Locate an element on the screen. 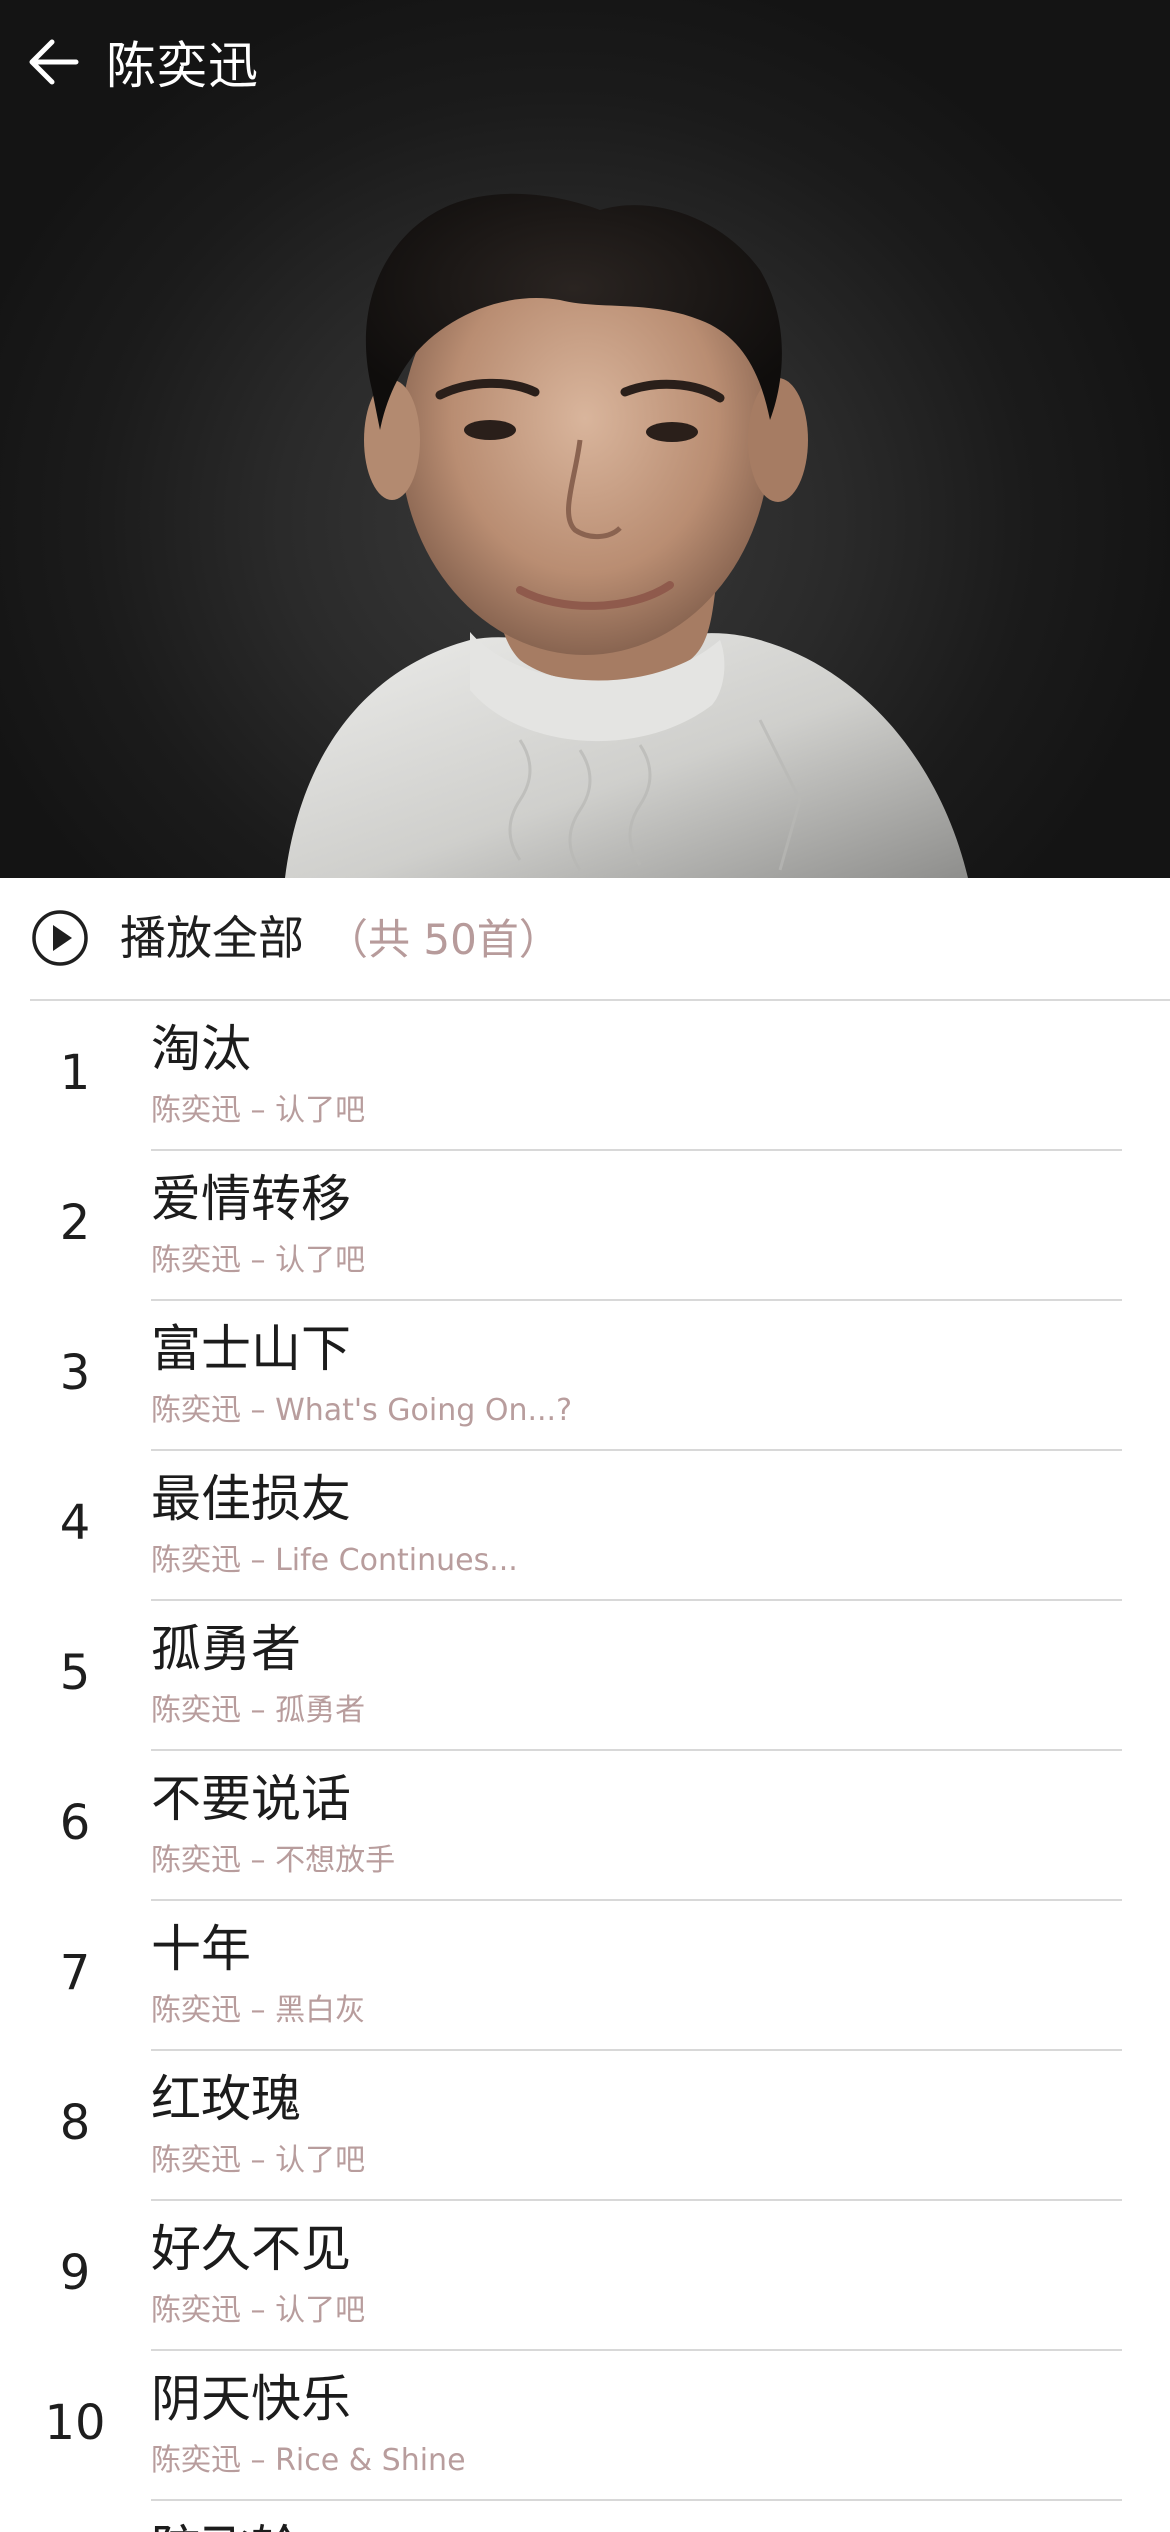 The width and height of the screenshot is (1170, 2532). song-row: 8 红玫瑰 陈奕迅 – 认了吧 is located at coordinates (585, 2126).